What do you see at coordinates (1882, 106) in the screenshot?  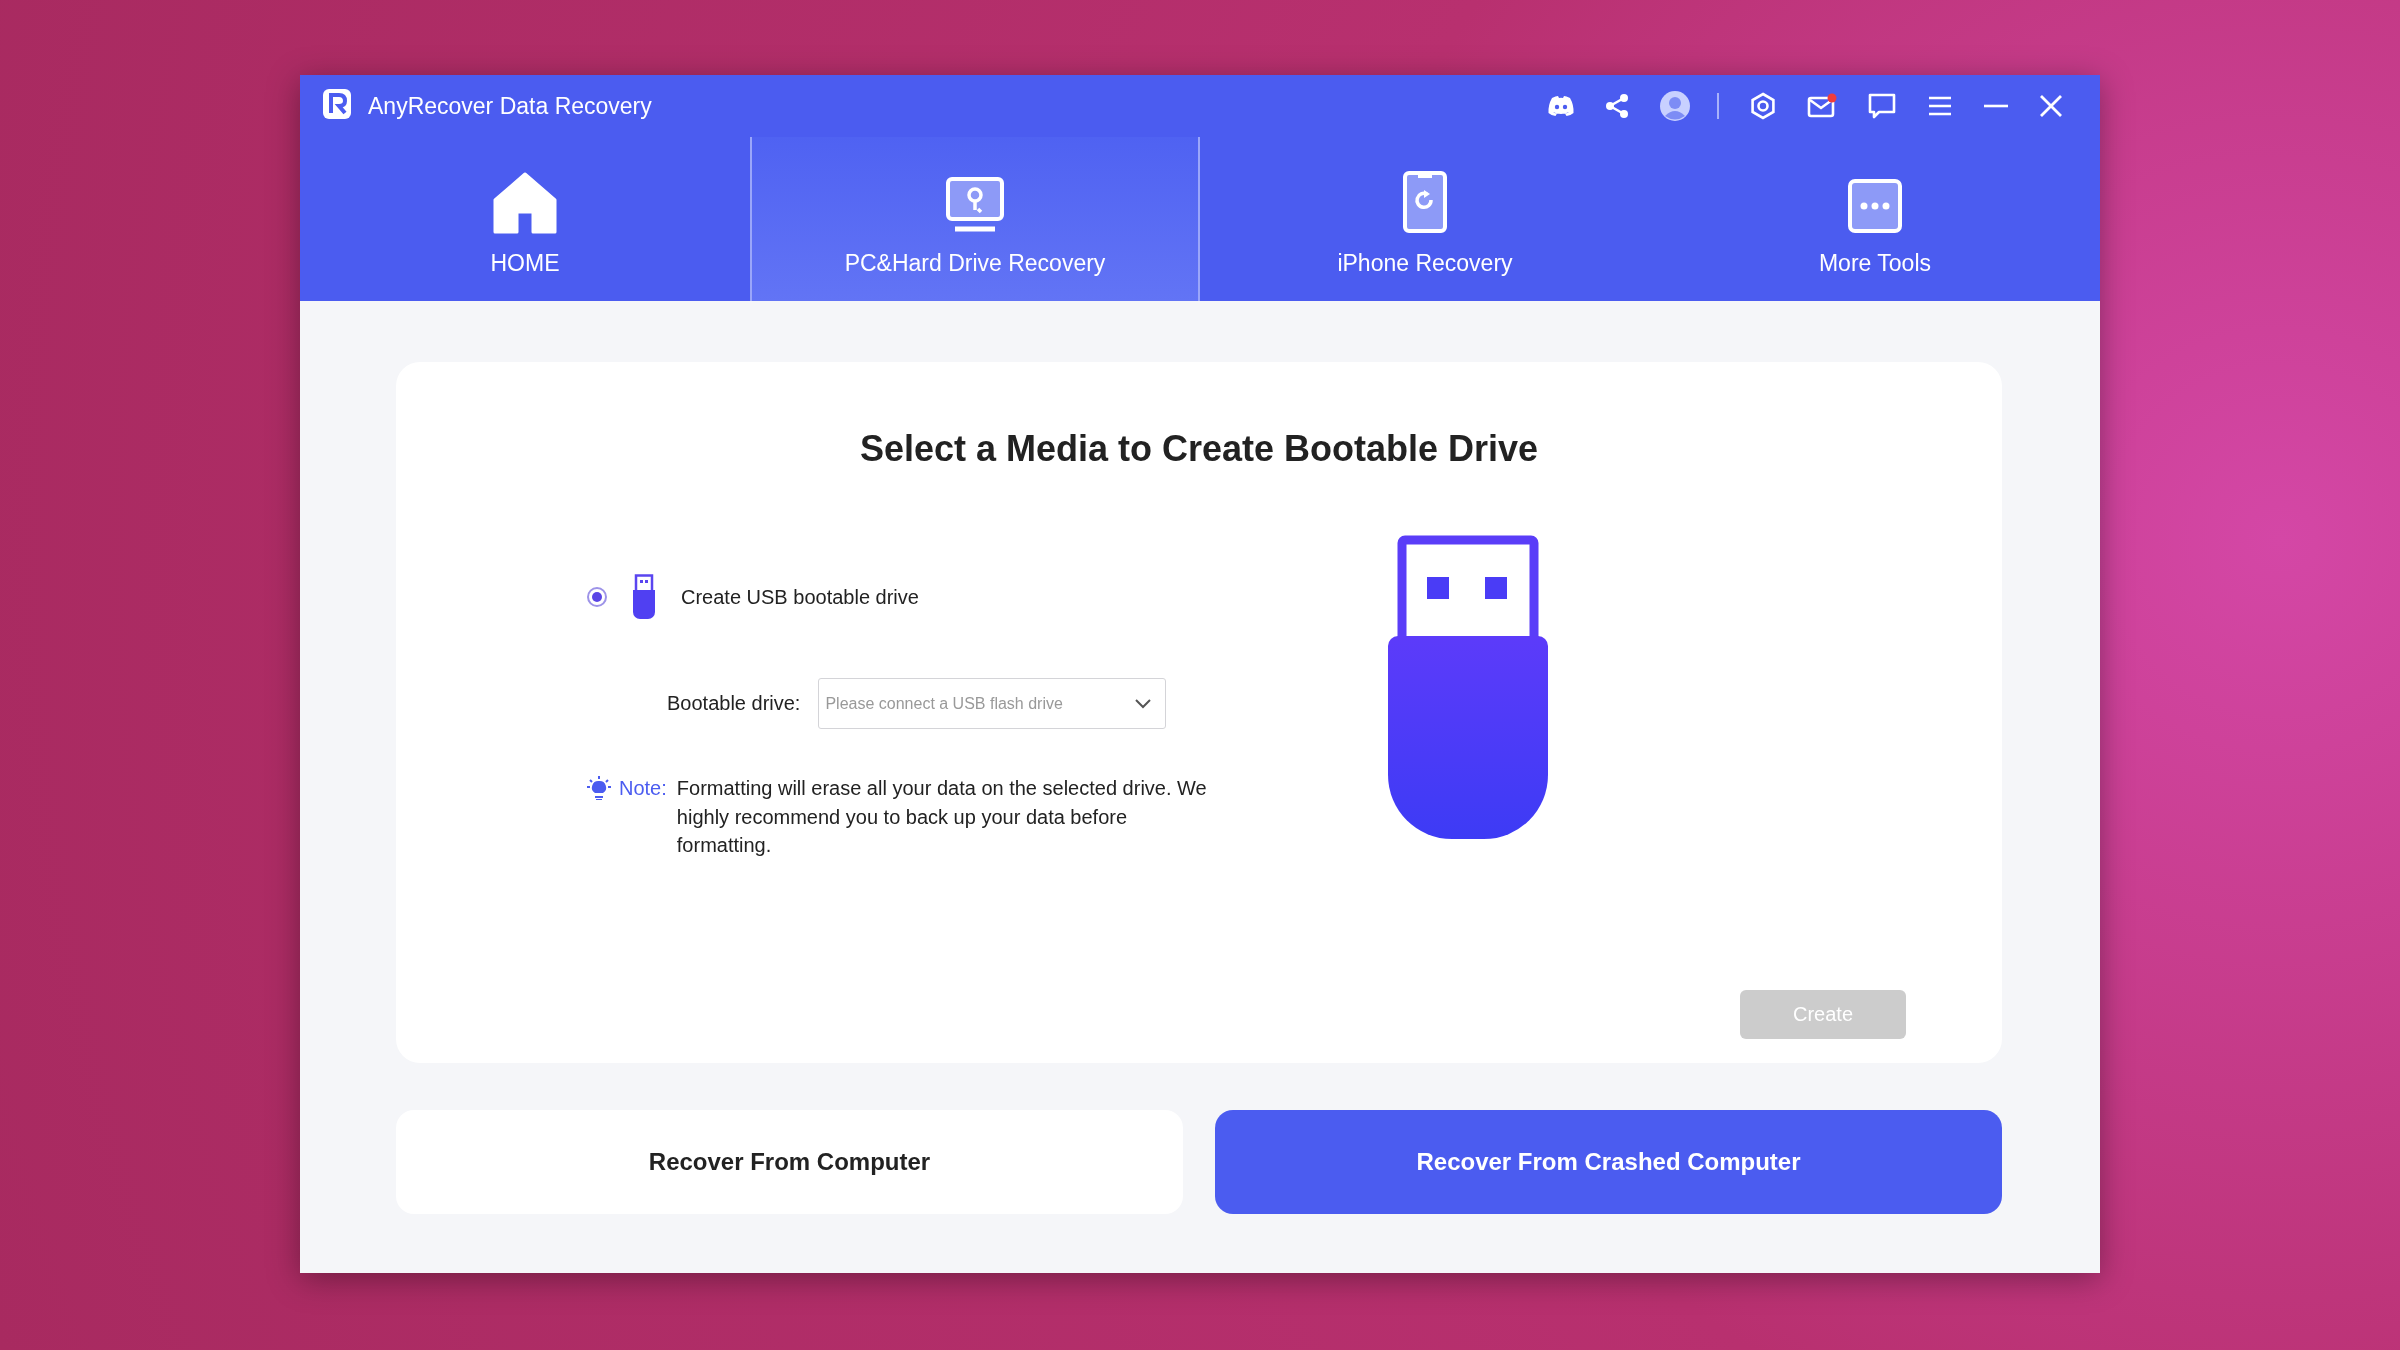 I see `chat-icon` at bounding box center [1882, 106].